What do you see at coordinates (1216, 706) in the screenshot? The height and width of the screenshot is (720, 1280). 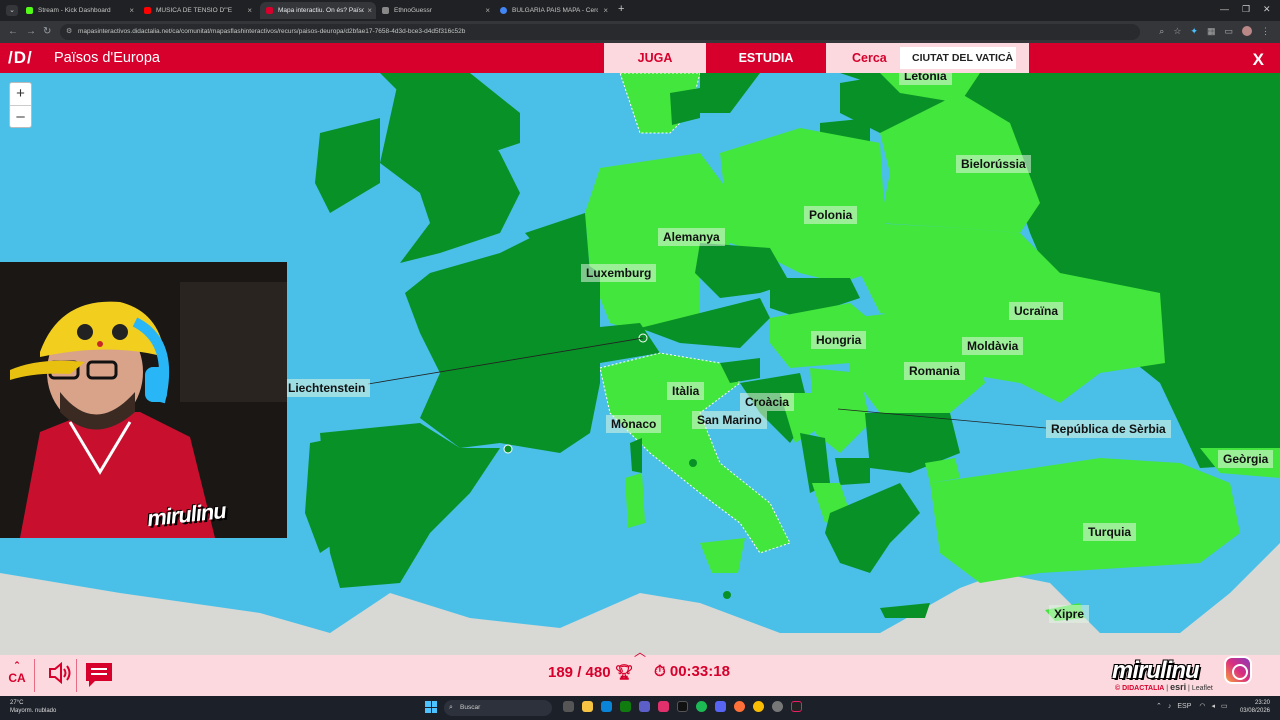 I see `volume-icon: ◂` at bounding box center [1216, 706].